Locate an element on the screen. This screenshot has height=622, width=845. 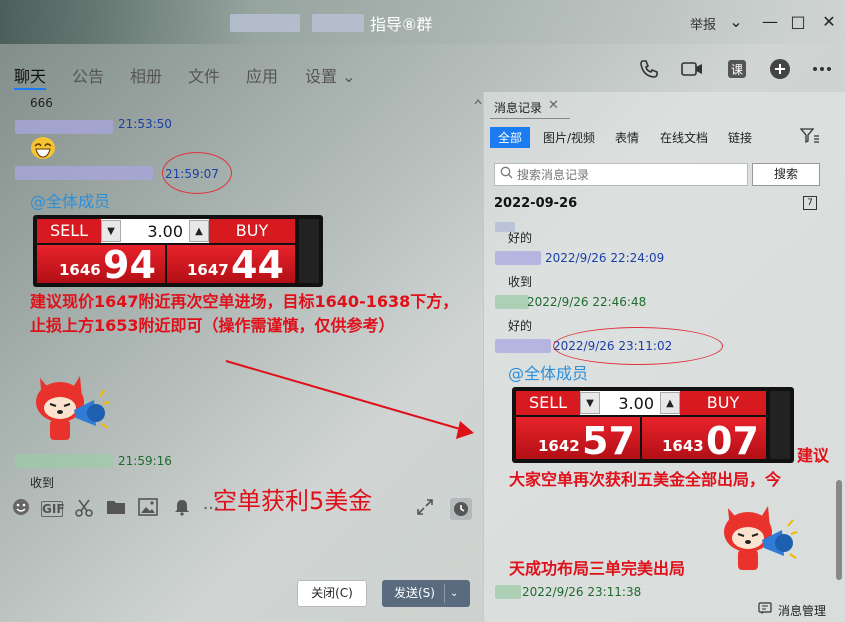
bell-icon is located at coordinates (182, 509).